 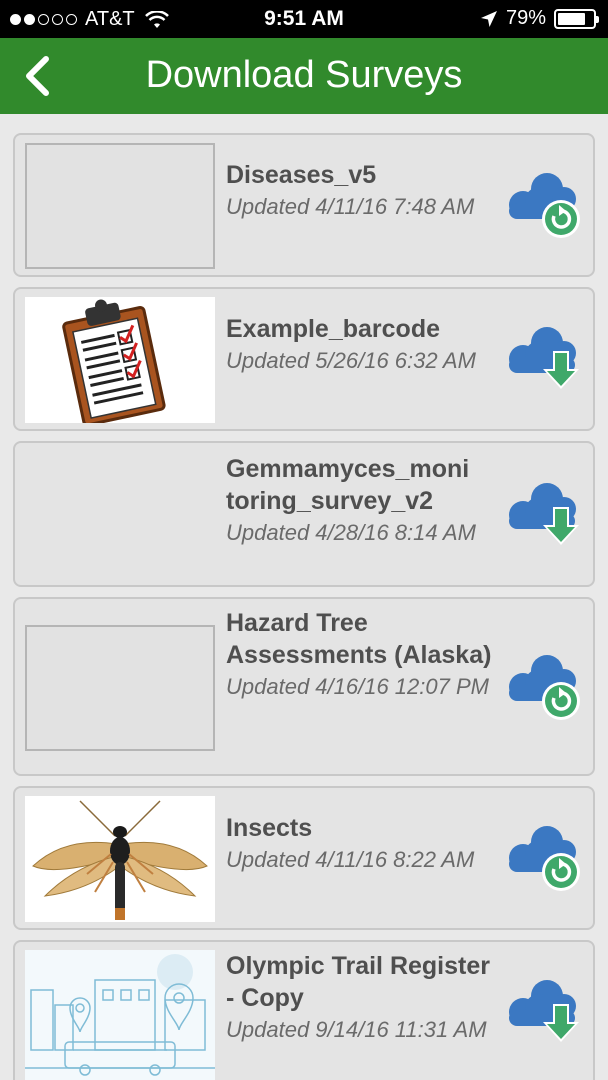 I want to click on battery-icon, so click(x=576, y=18).